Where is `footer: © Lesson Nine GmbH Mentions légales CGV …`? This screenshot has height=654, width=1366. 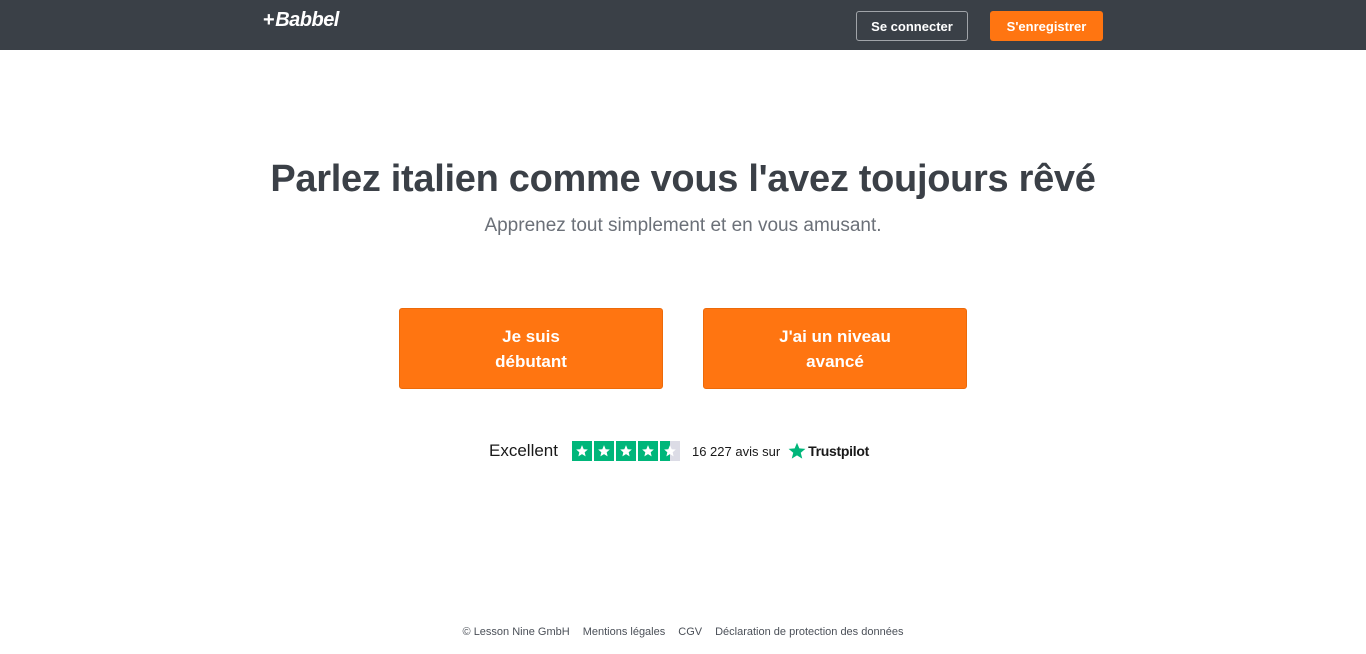 footer: © Lesson Nine GmbH Mentions légales CGV … is located at coordinates (683, 632).